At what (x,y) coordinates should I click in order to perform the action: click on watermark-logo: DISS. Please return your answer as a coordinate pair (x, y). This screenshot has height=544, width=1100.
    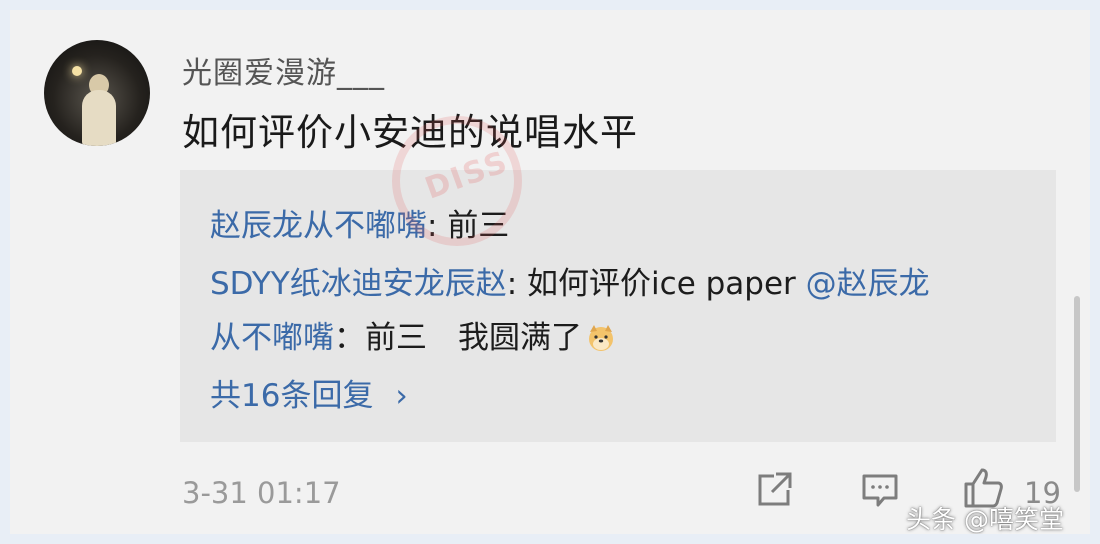
    Looking at the image, I should click on (457, 181).